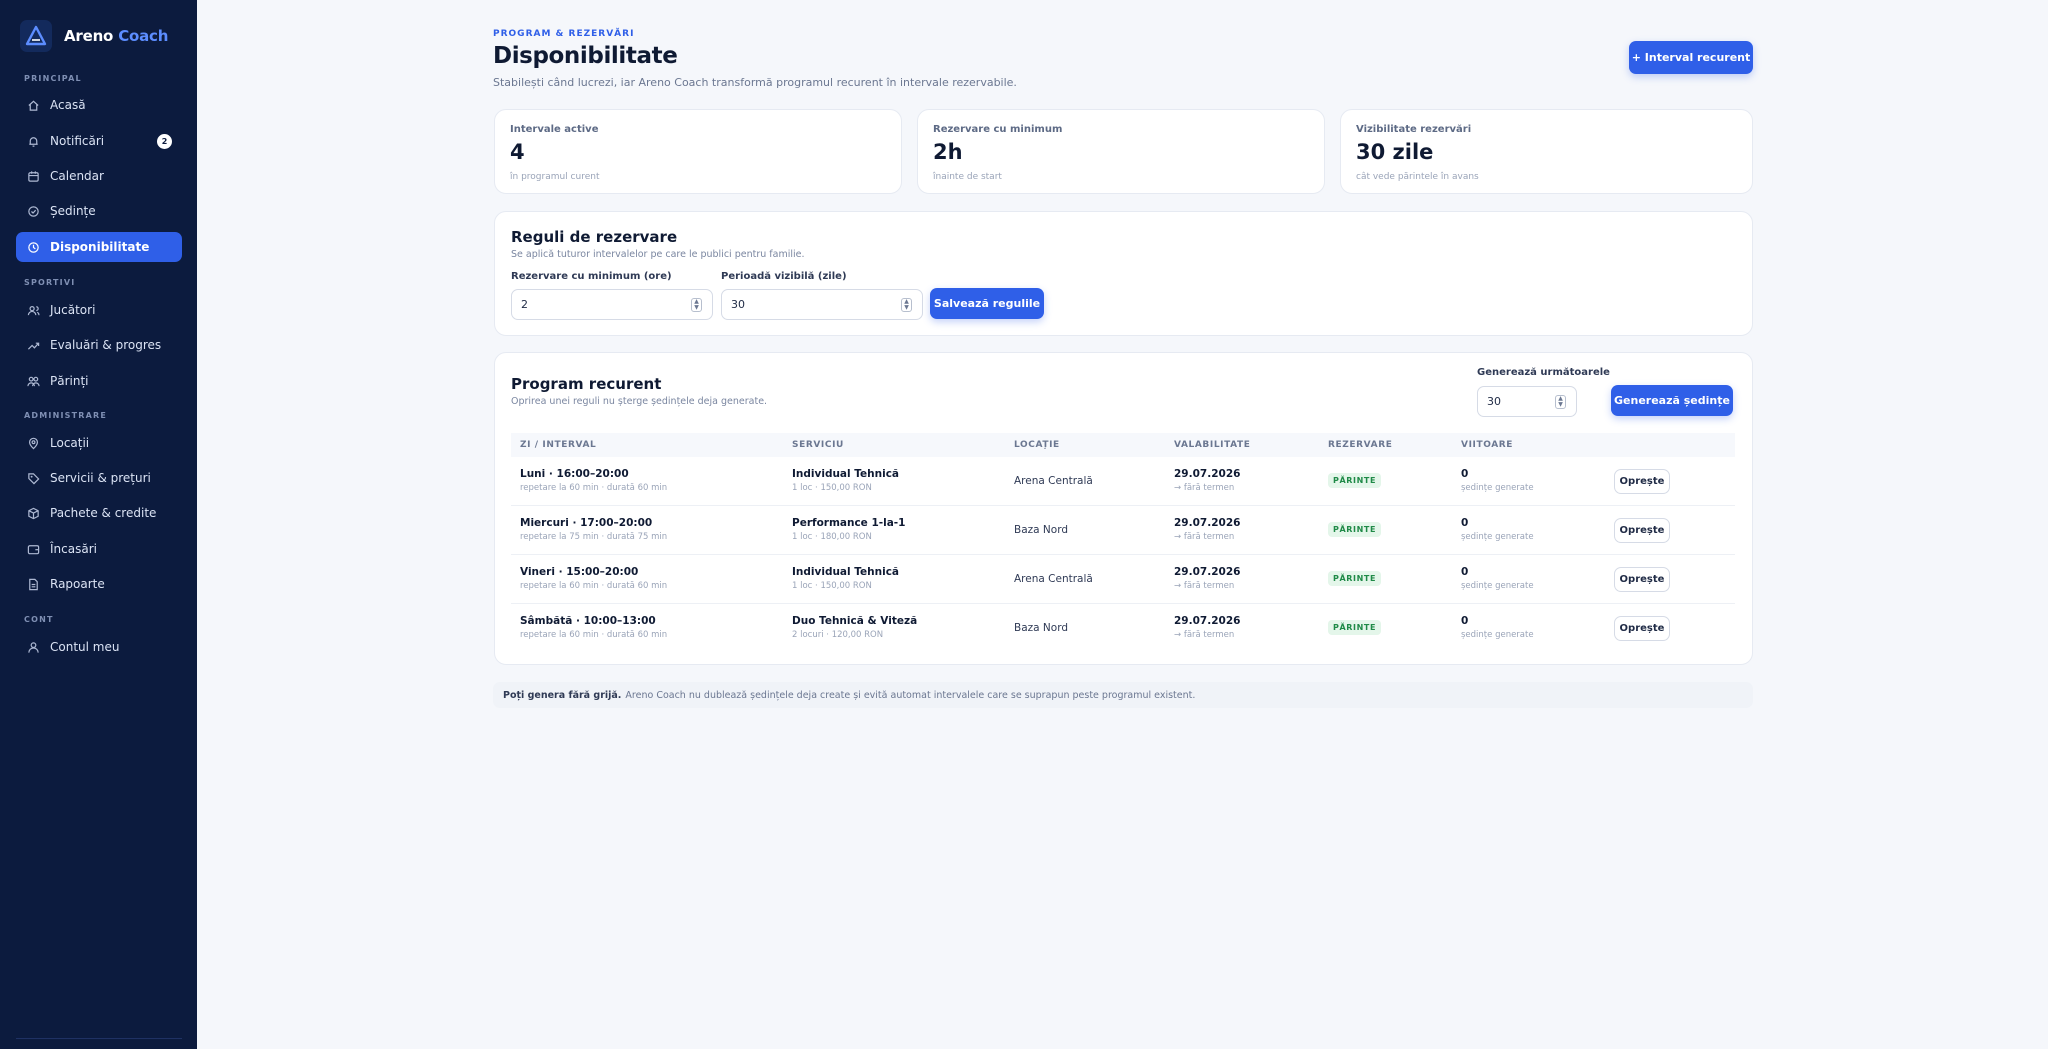 Image resolution: width=2048 pixels, height=1049 pixels. What do you see at coordinates (99, 345) in the screenshot?
I see `sidebar-item-evaluari: Evaluări & progres` at bounding box center [99, 345].